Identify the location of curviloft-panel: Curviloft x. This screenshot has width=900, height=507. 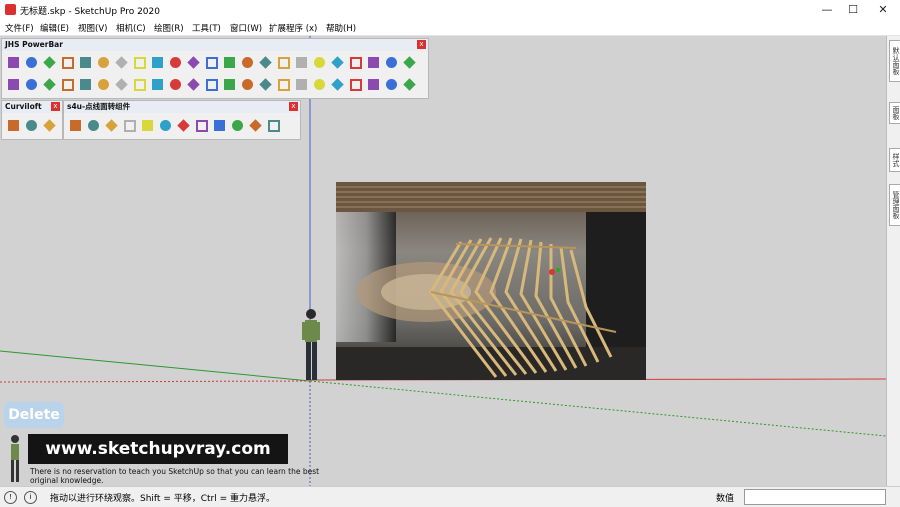
(32, 120).